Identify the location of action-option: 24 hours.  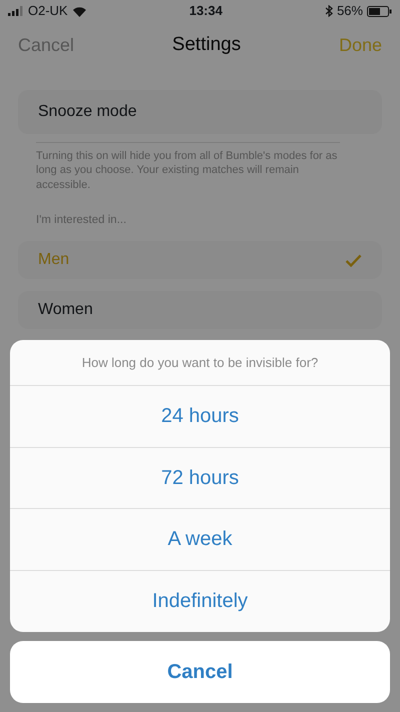
(200, 417).